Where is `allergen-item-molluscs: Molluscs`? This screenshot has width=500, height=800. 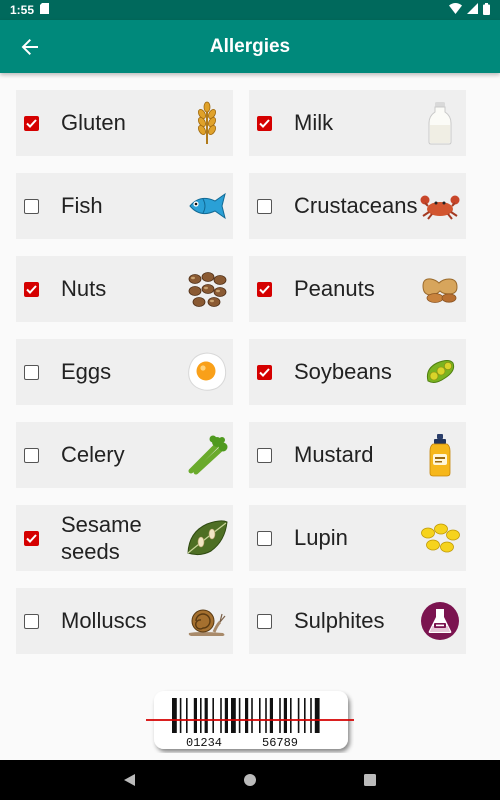
allergen-item-molluscs: Molluscs is located at coordinates (124, 621).